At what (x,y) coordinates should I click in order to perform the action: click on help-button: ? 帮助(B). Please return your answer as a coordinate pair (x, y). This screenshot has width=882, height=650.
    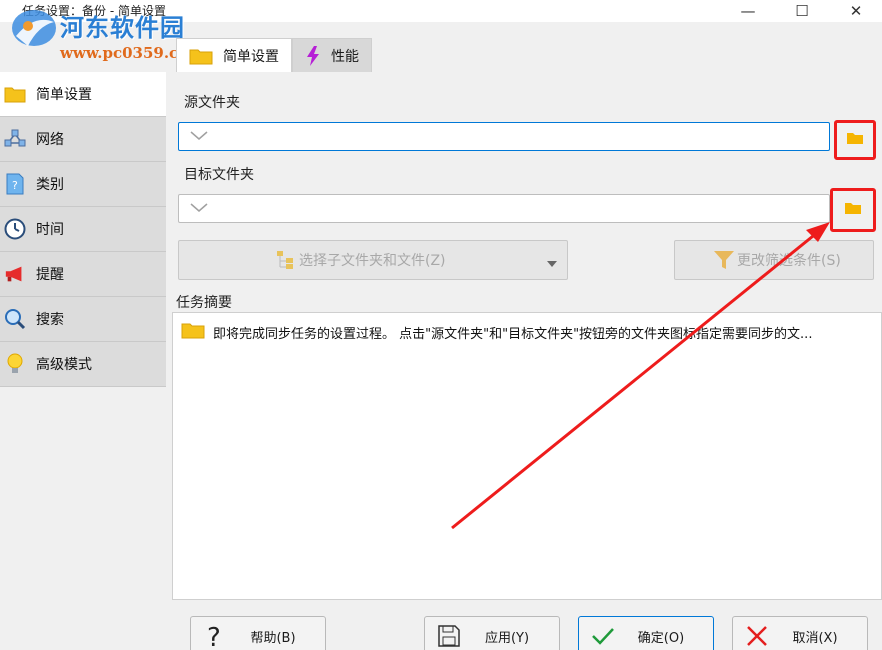
    Looking at the image, I should click on (258, 633).